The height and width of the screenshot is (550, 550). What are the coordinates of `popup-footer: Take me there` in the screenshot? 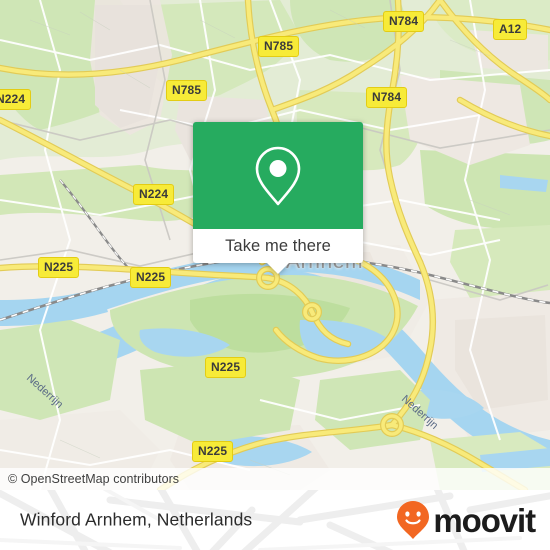 It's located at (278, 246).